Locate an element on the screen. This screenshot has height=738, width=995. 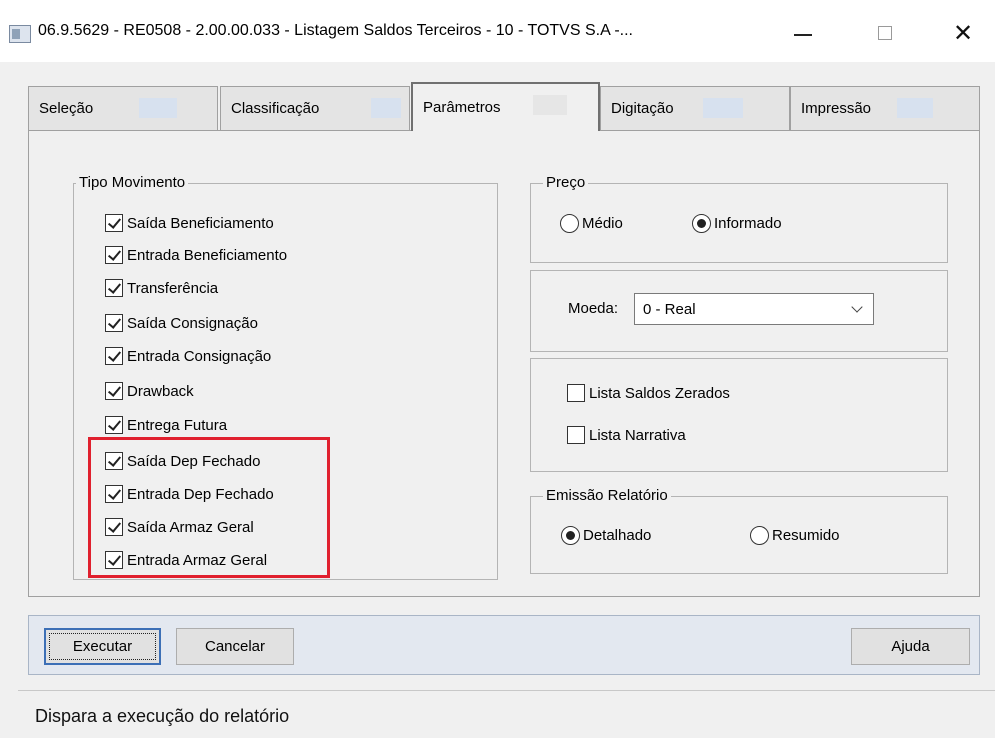
chevron-down-icon is located at coordinates (857, 307).